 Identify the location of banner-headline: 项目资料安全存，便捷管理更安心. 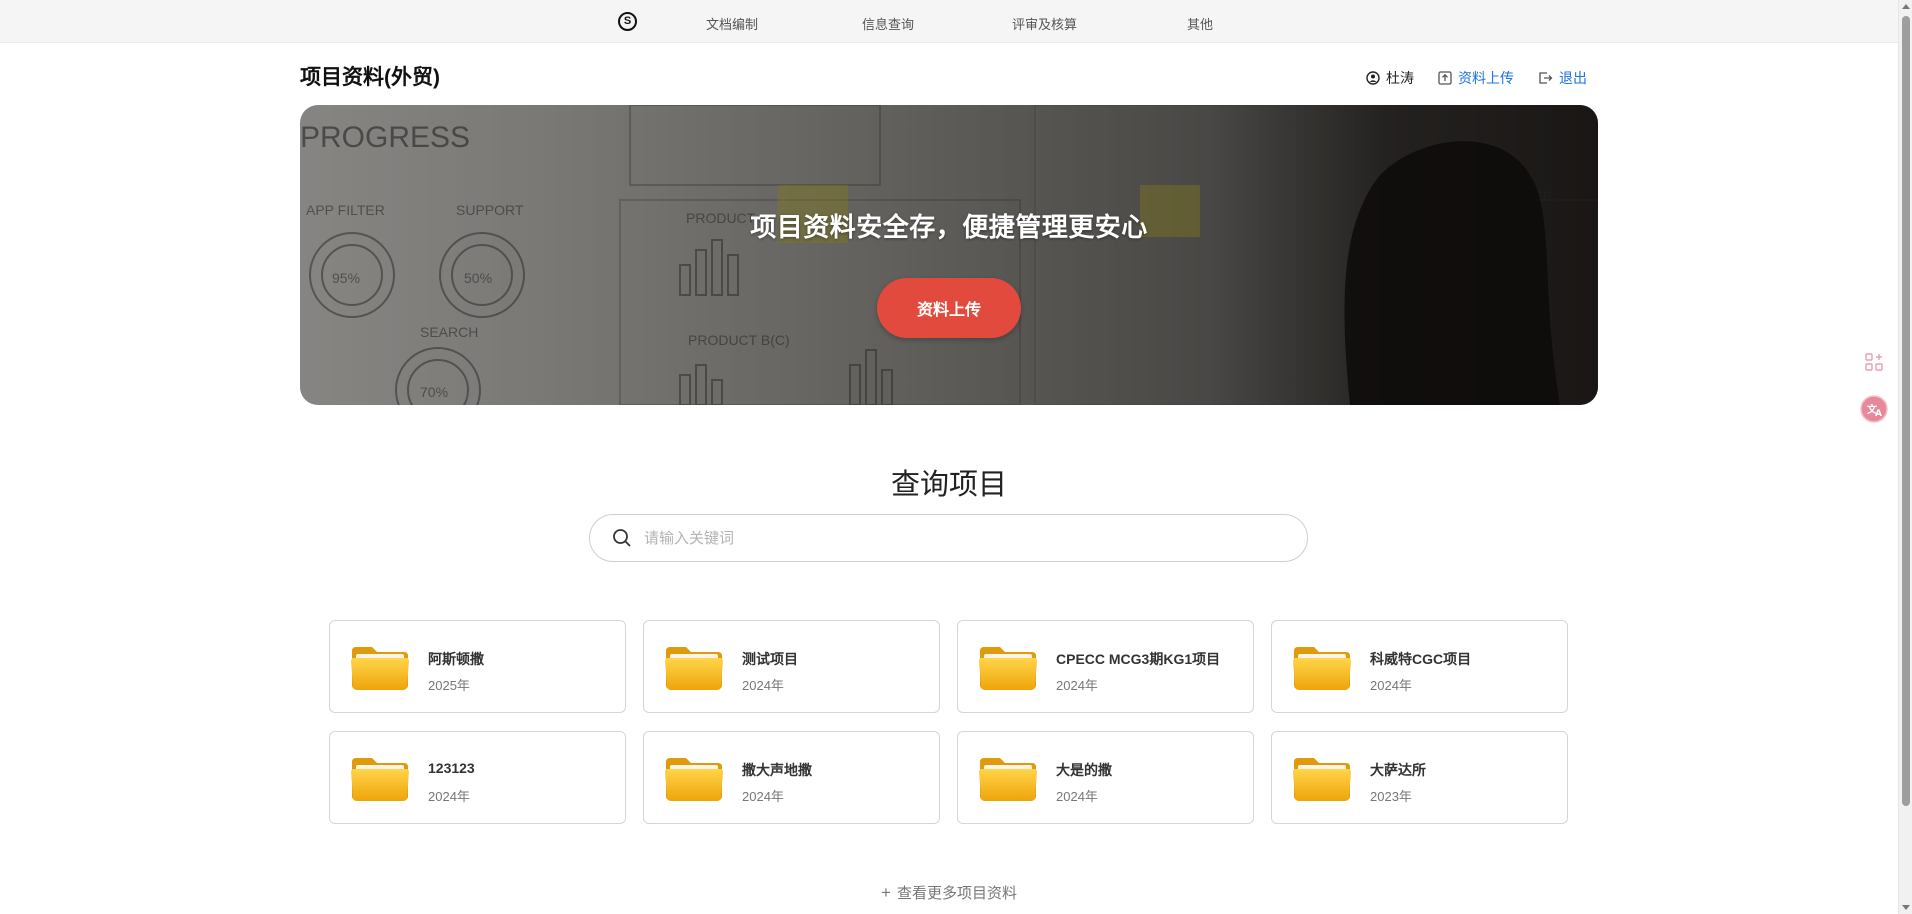
(949, 227).